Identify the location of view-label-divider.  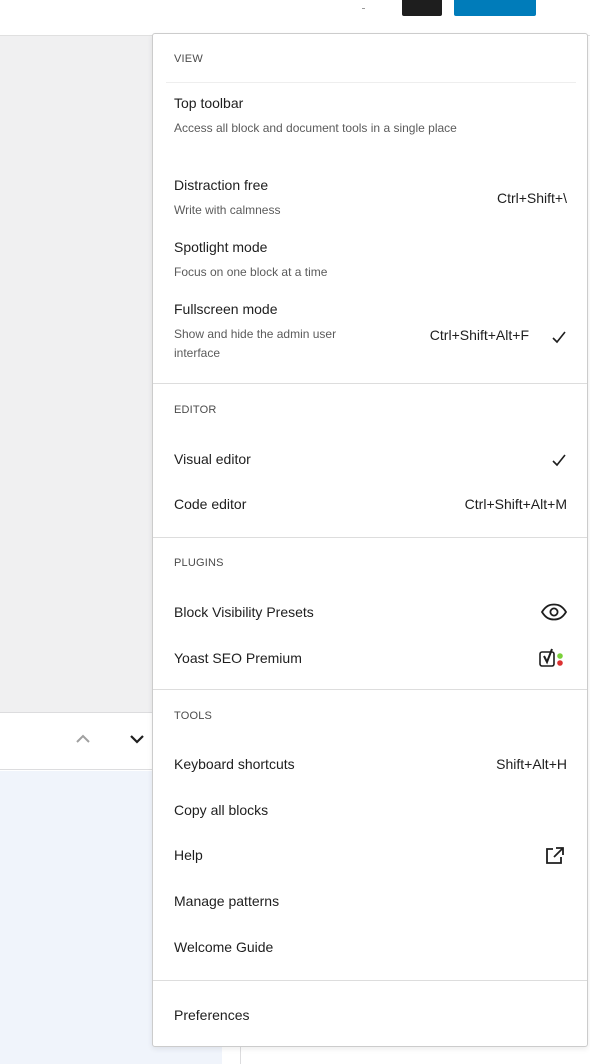
(371, 82).